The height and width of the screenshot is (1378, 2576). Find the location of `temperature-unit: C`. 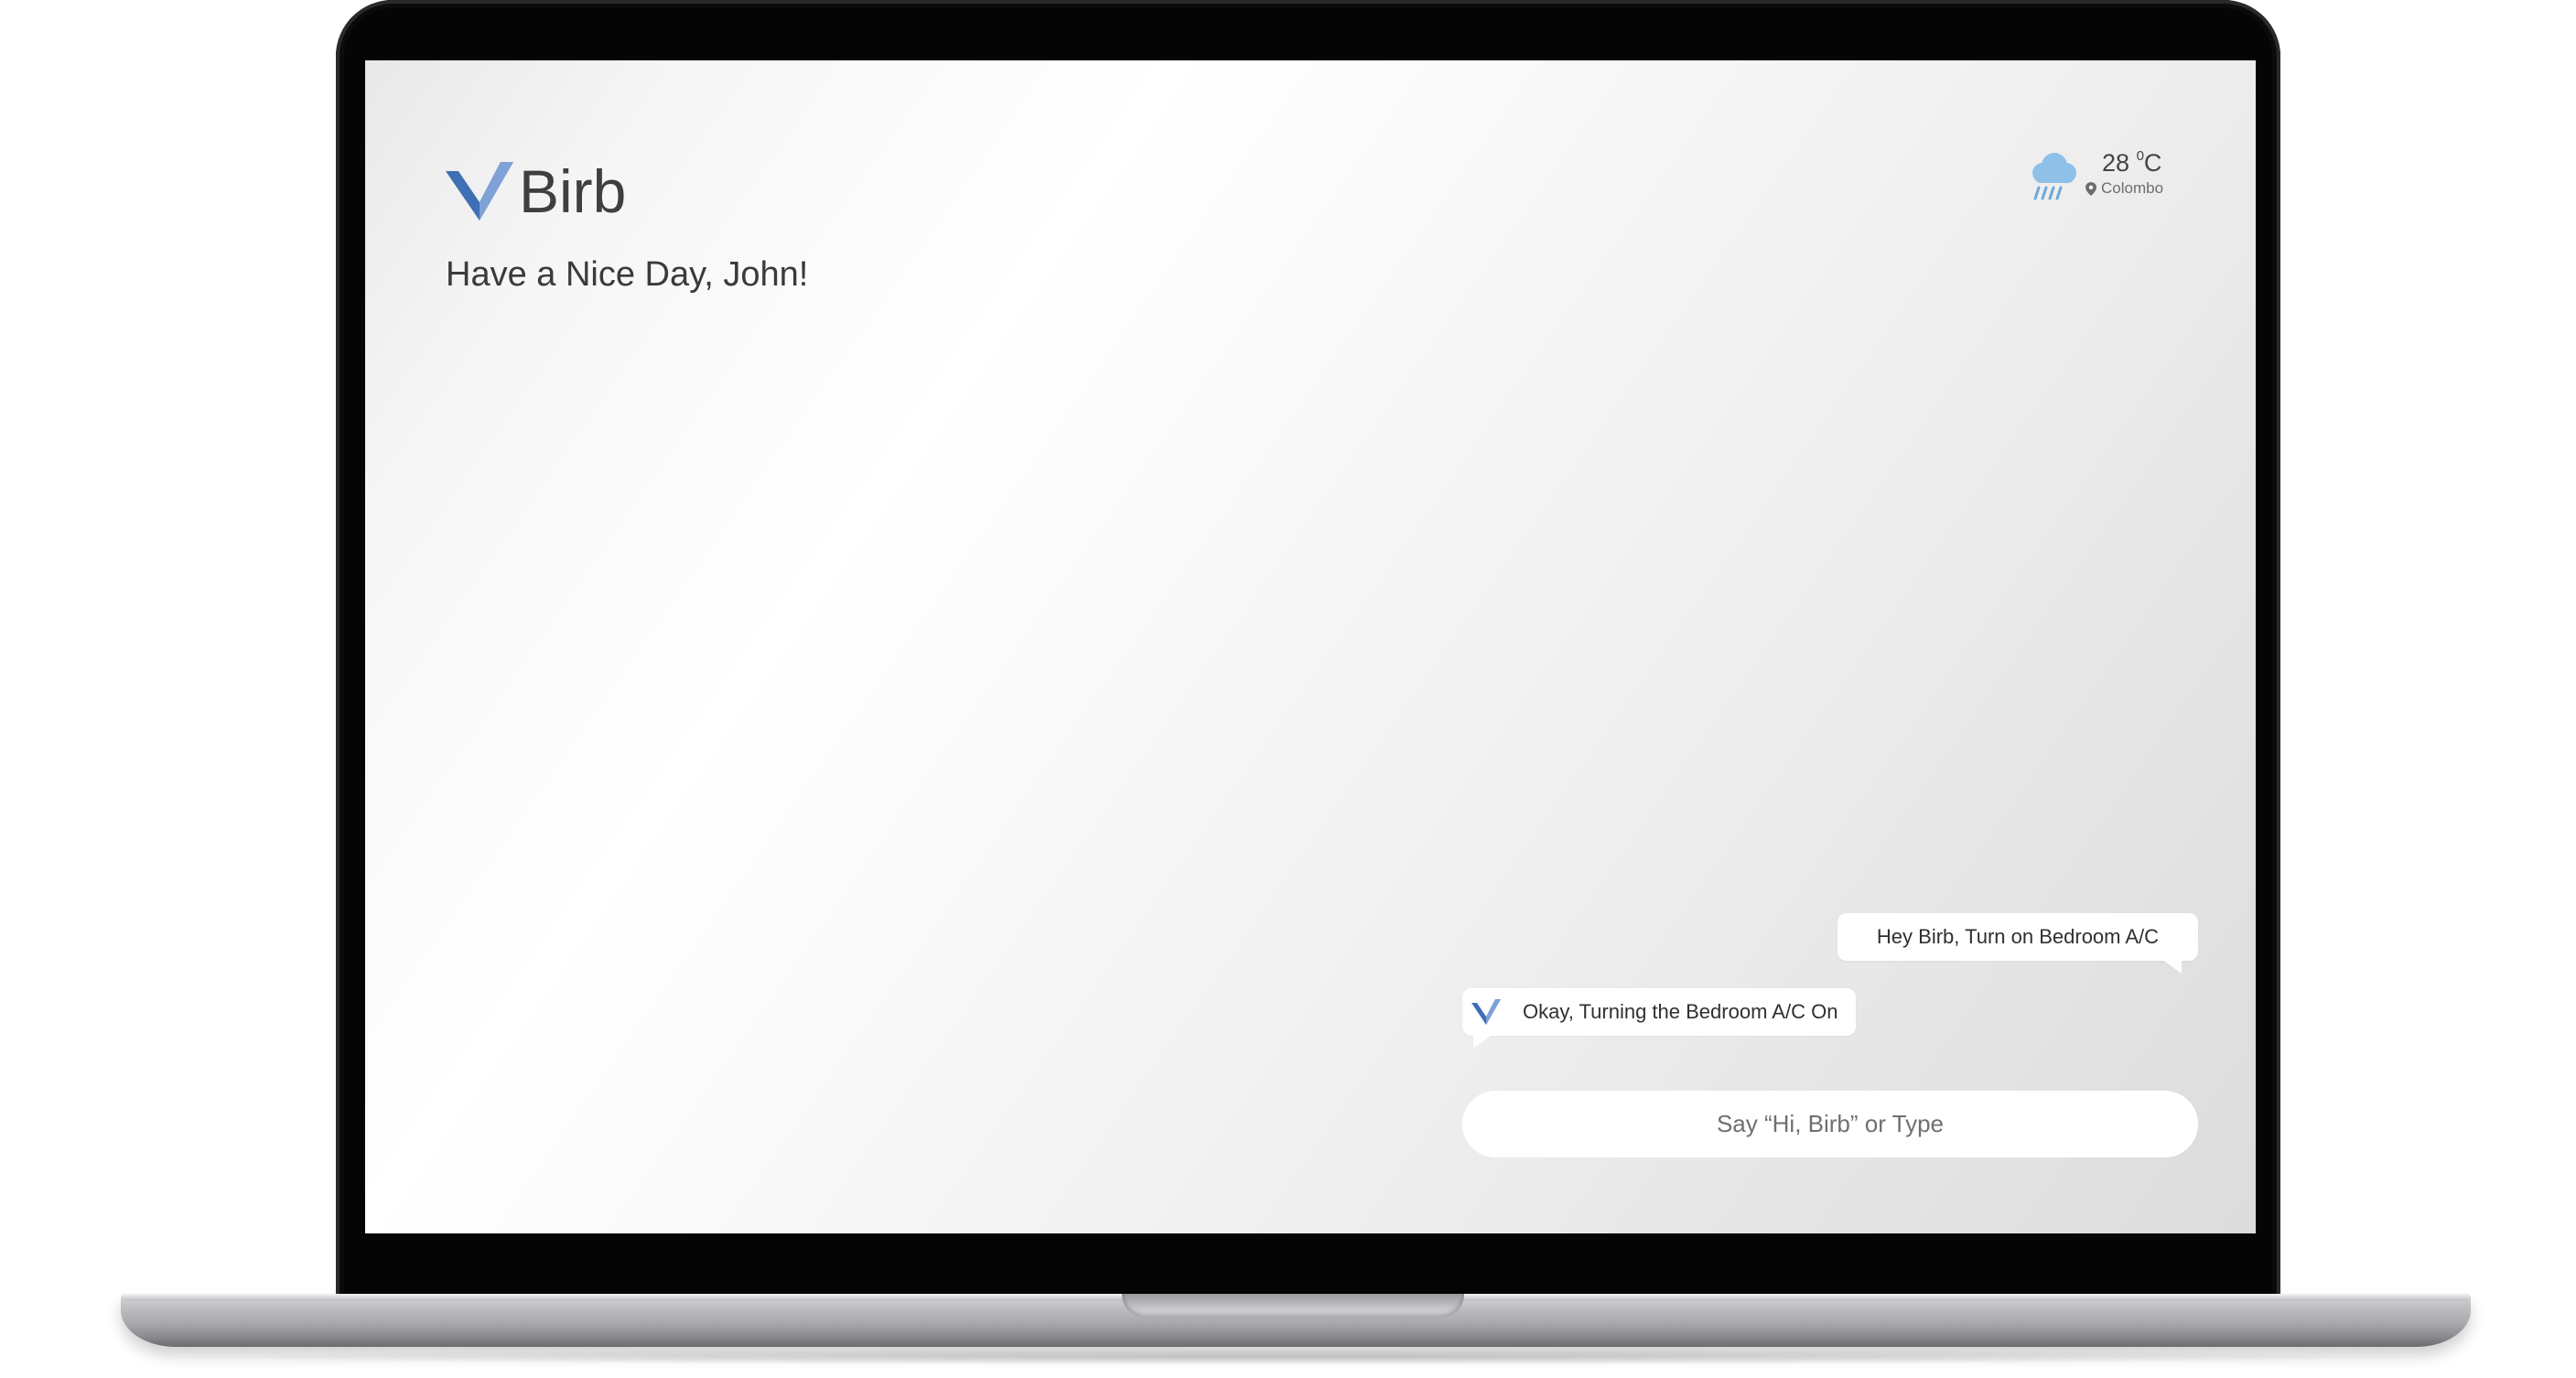

temperature-unit: C is located at coordinates (2152, 163).